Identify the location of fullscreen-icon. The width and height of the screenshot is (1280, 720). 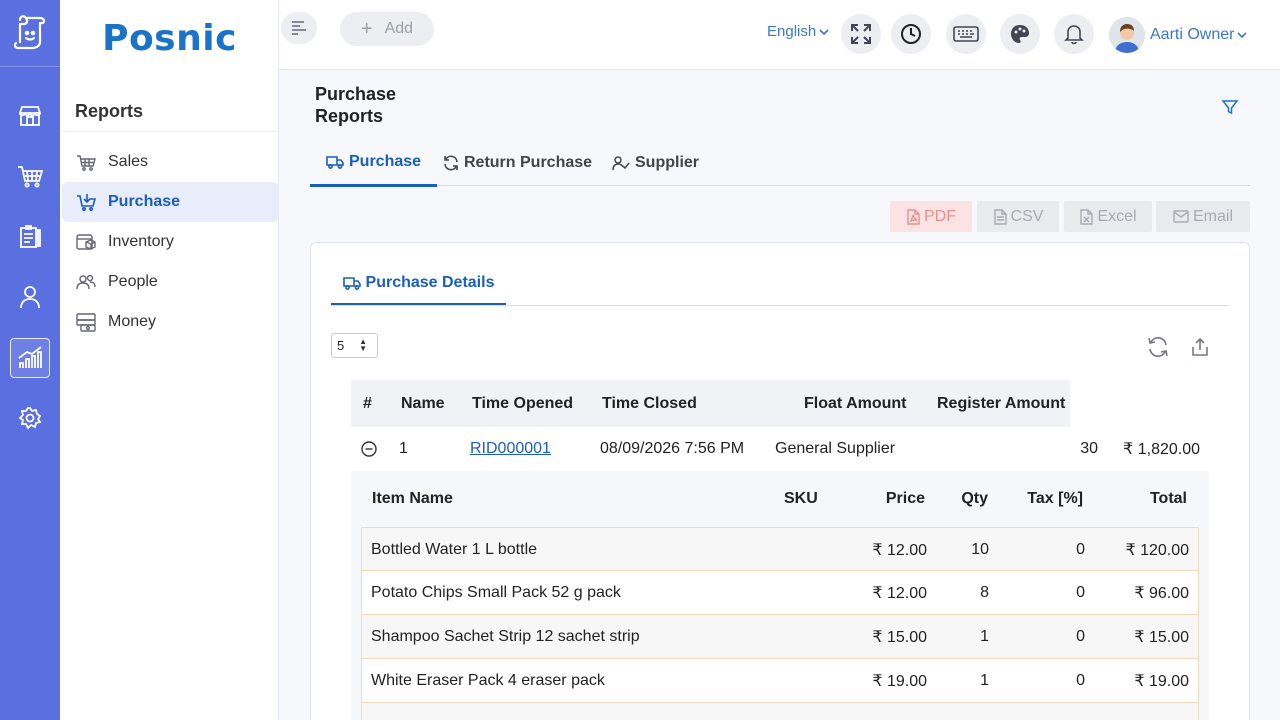
(861, 34).